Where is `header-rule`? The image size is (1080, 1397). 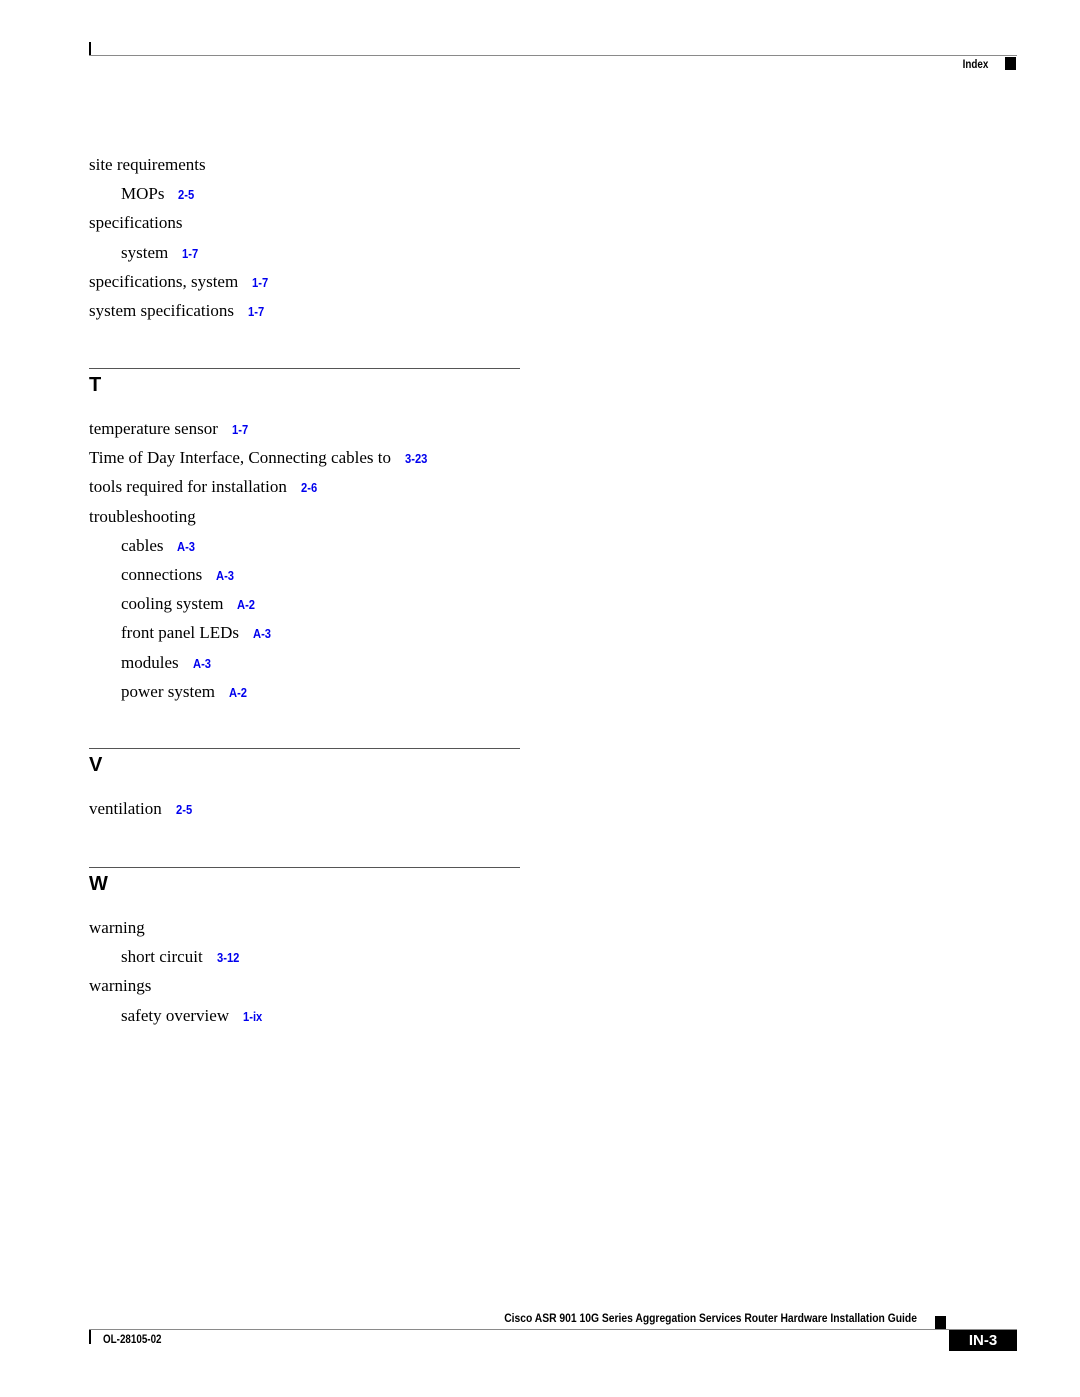
header-rule is located at coordinates (553, 55).